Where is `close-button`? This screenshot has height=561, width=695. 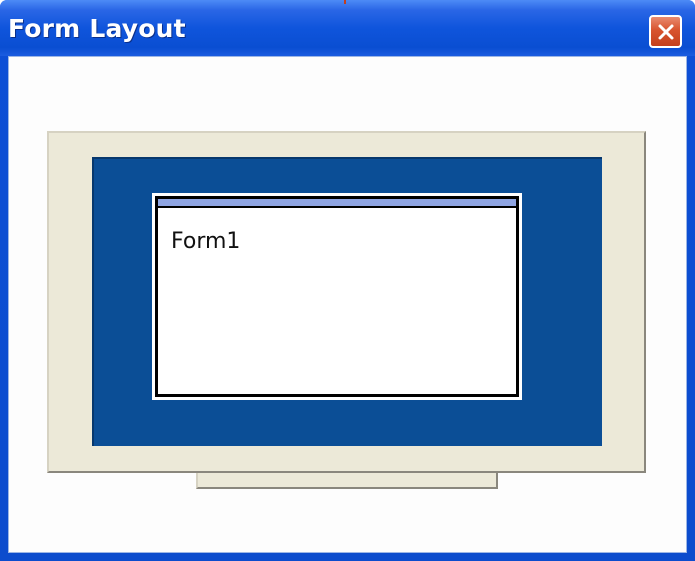 close-button is located at coordinates (665, 31).